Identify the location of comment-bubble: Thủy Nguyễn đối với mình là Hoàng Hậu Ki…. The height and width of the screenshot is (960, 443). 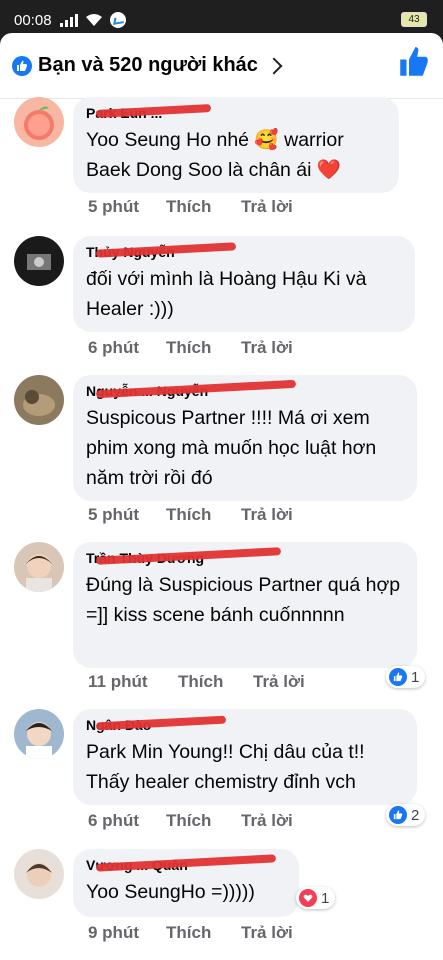
(244, 284).